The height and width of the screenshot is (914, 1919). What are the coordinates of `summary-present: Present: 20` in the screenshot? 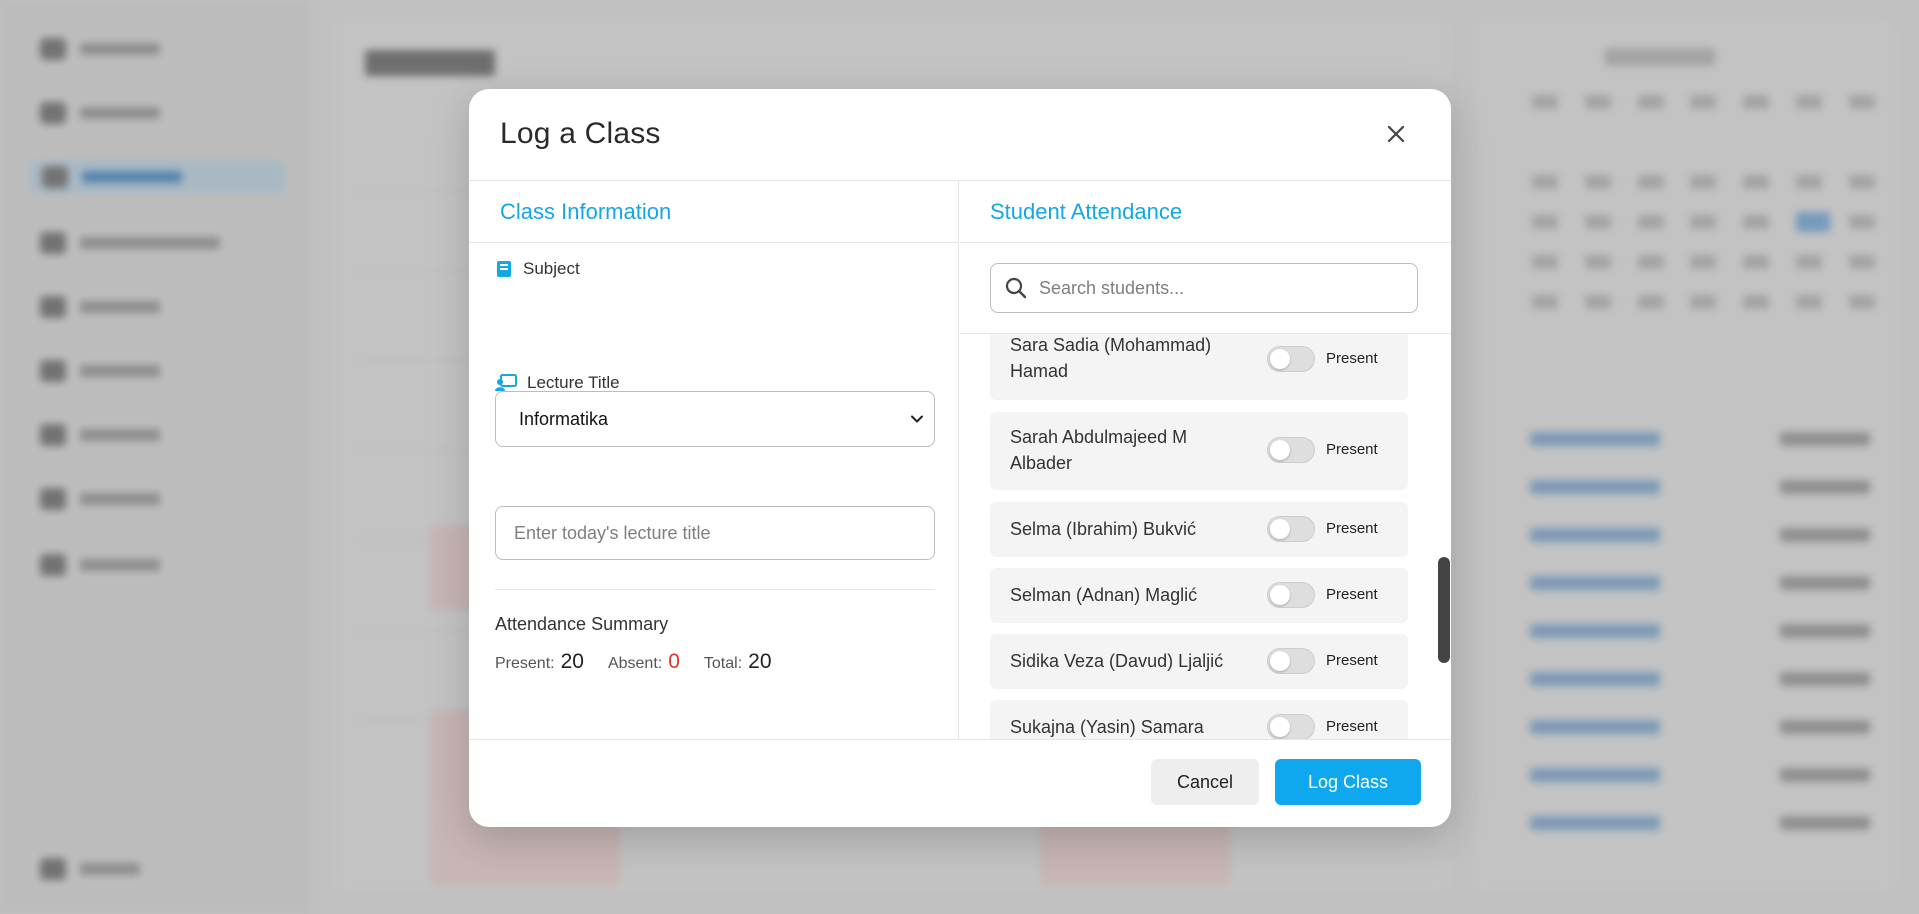 It's located at (539, 662).